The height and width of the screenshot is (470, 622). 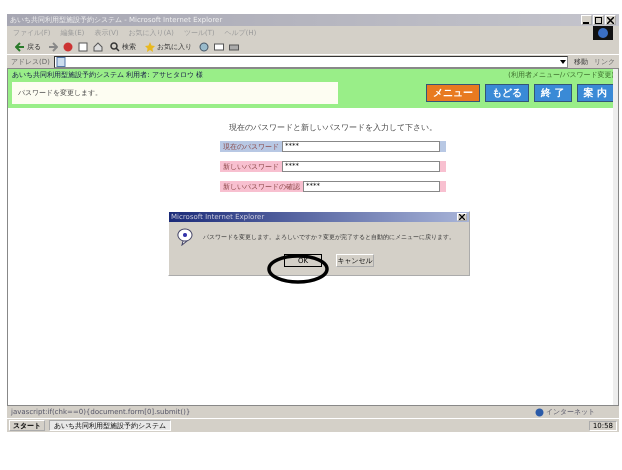 What do you see at coordinates (61, 61) in the screenshot?
I see `page-icon` at bounding box center [61, 61].